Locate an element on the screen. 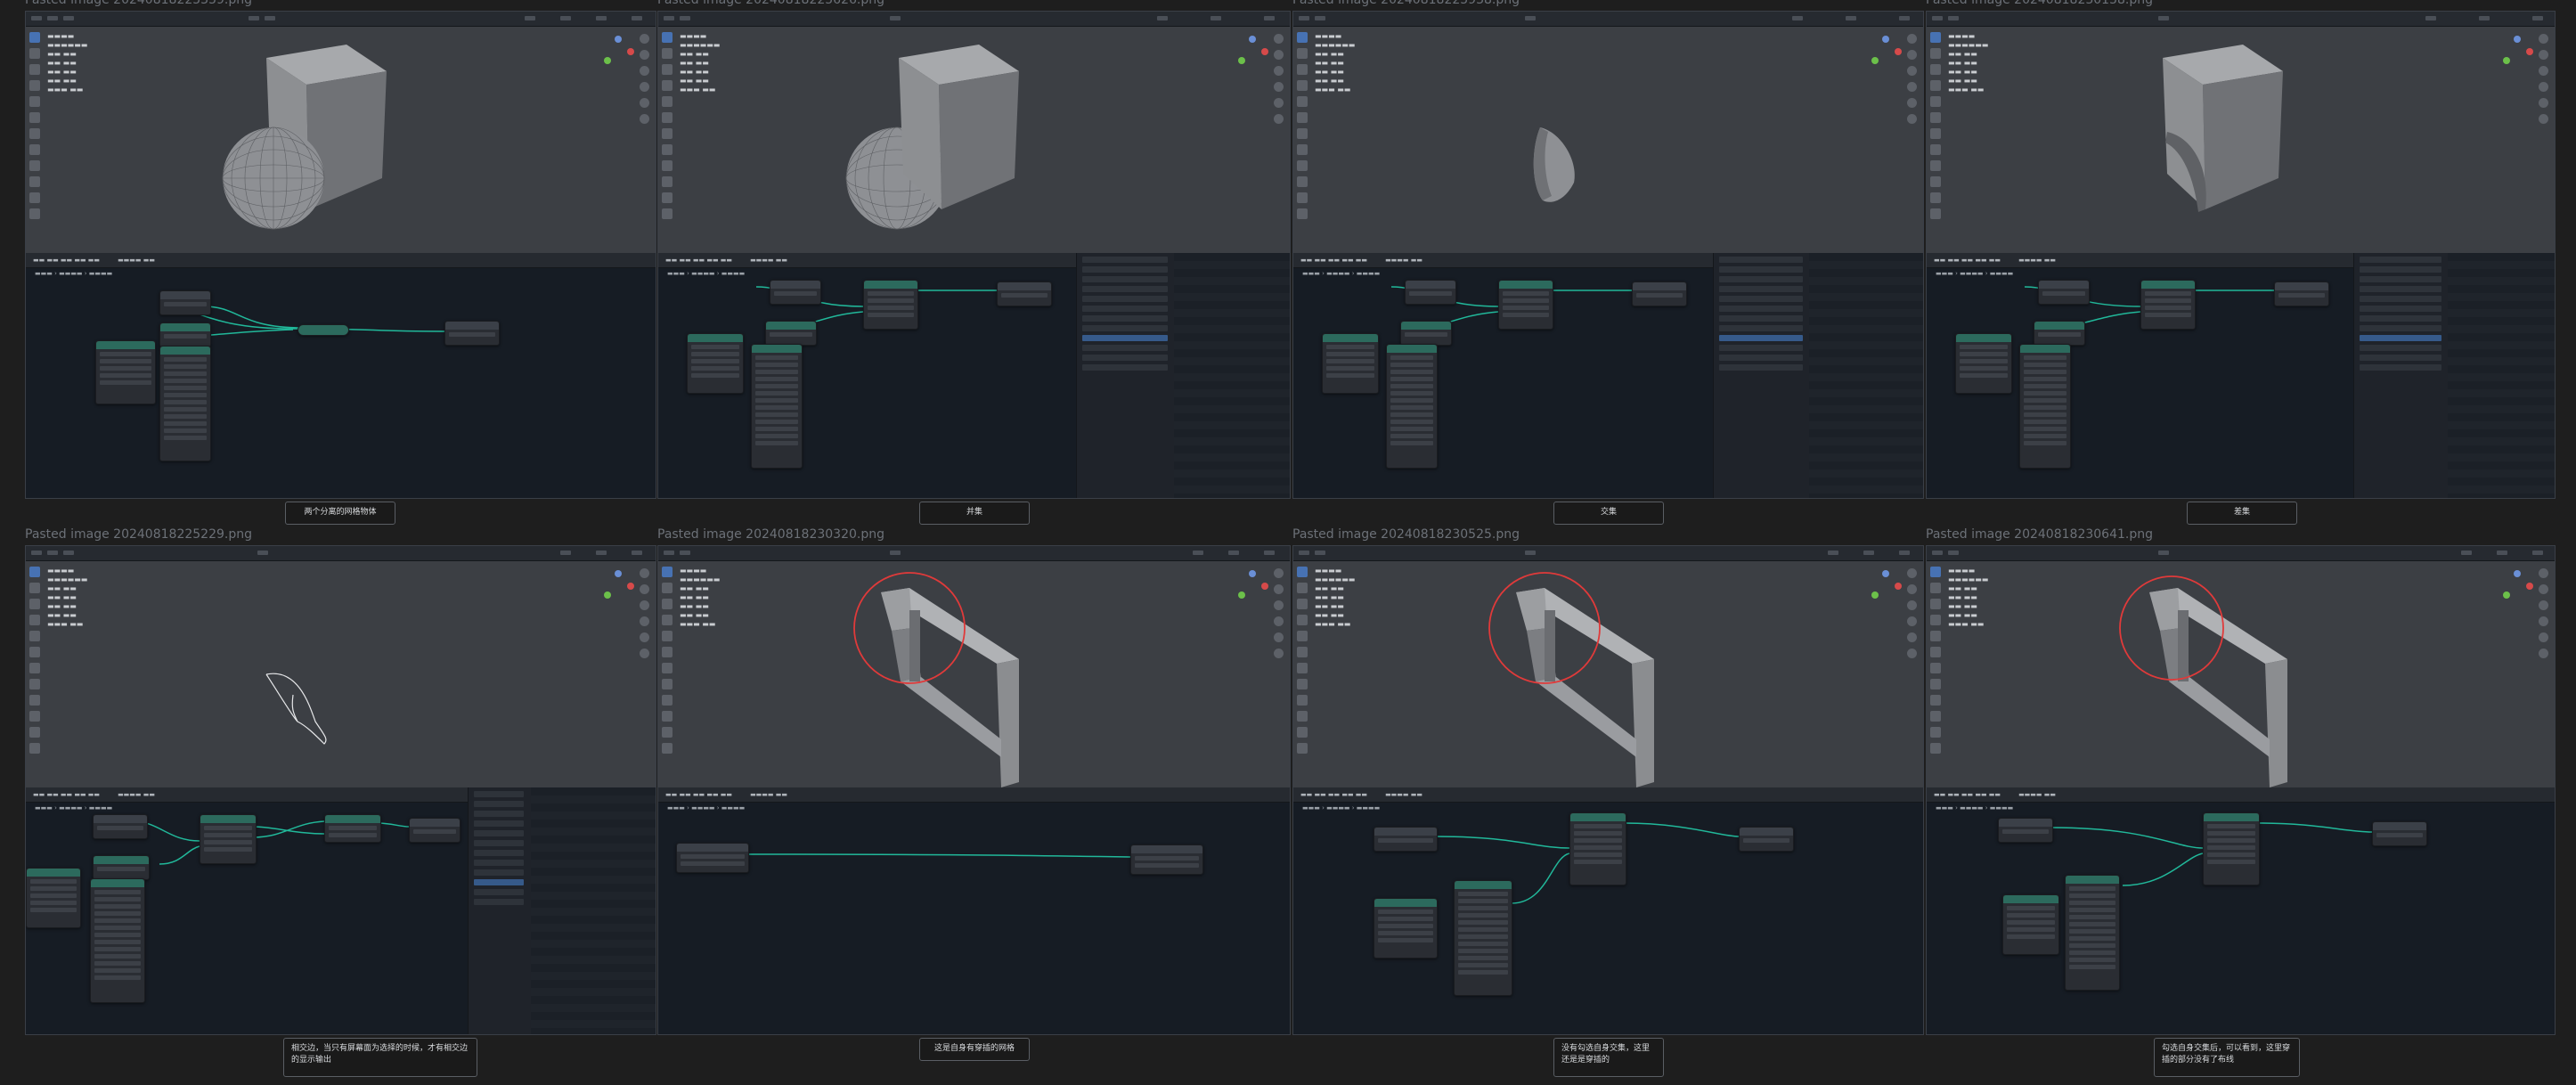 The height and width of the screenshot is (1085, 2576). note-label: 差集 is located at coordinates (2242, 513).